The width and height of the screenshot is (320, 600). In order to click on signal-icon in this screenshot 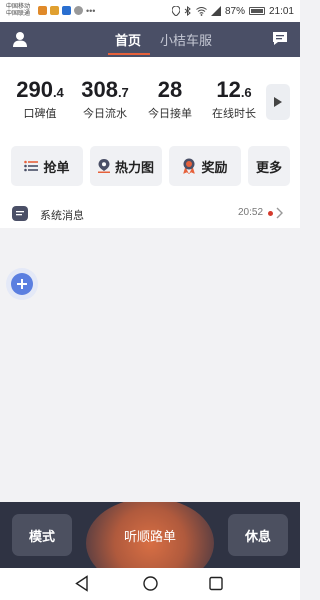, I will do `click(215, 11)`.